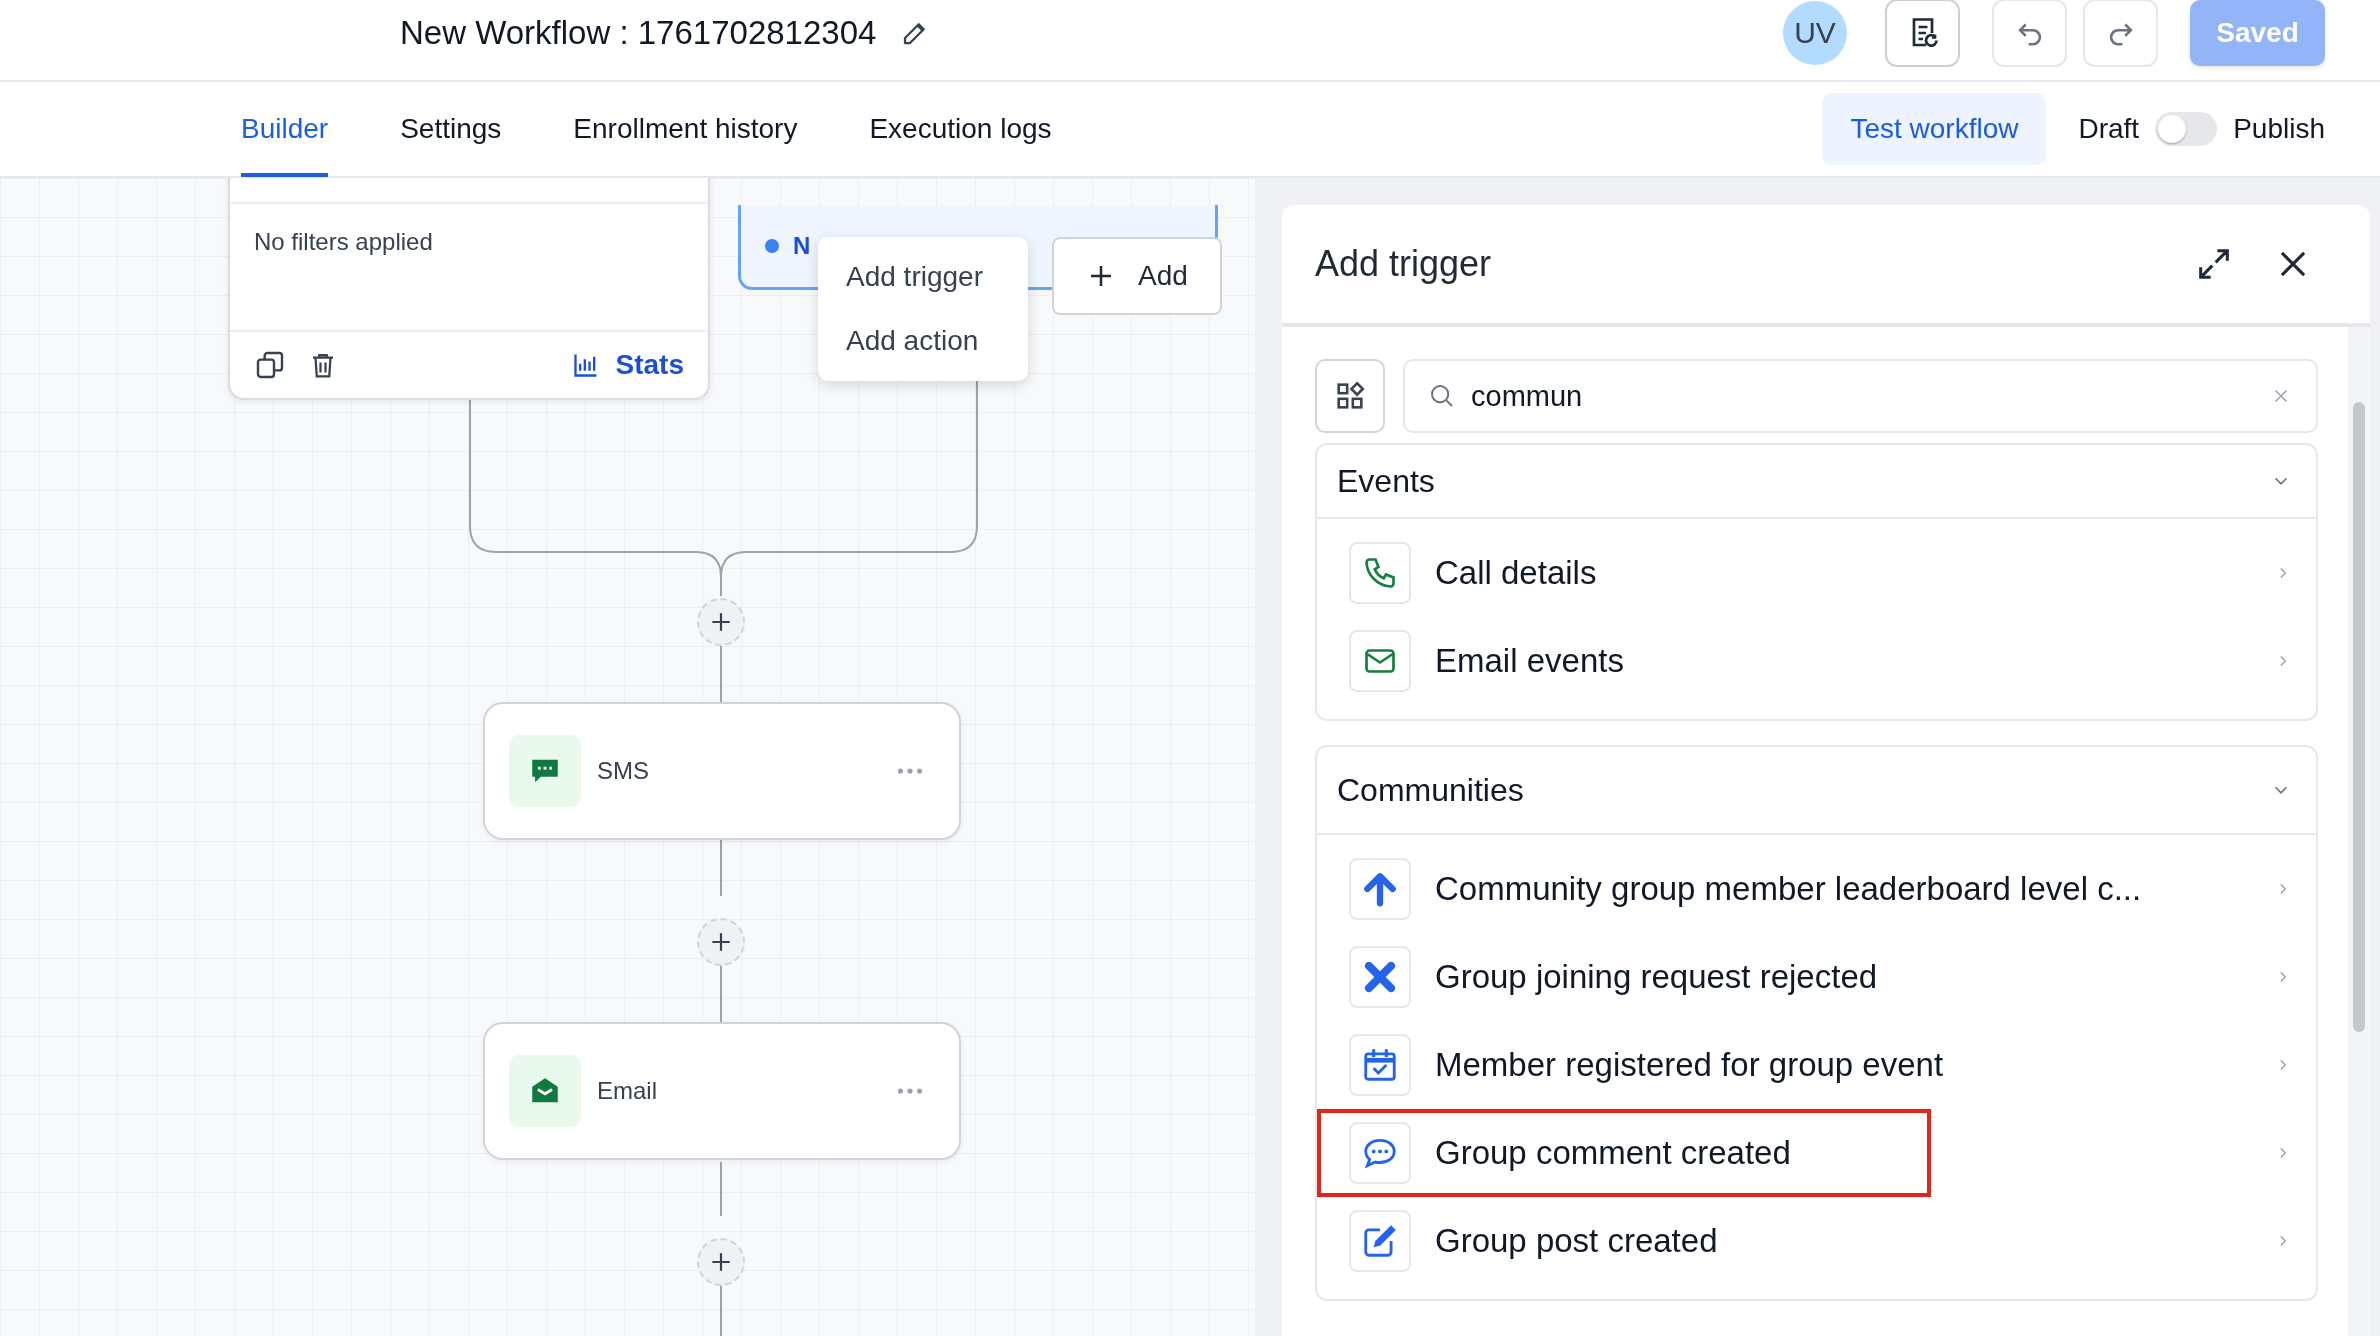  What do you see at coordinates (1403, 264) in the screenshot?
I see `panel-title: Add trigger` at bounding box center [1403, 264].